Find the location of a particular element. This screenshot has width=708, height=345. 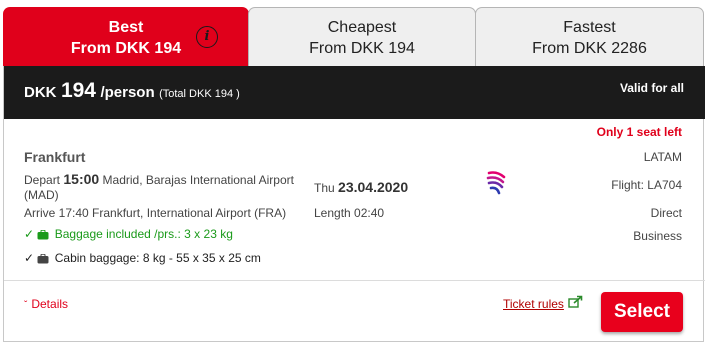

latam-logo-icon is located at coordinates (496, 183).